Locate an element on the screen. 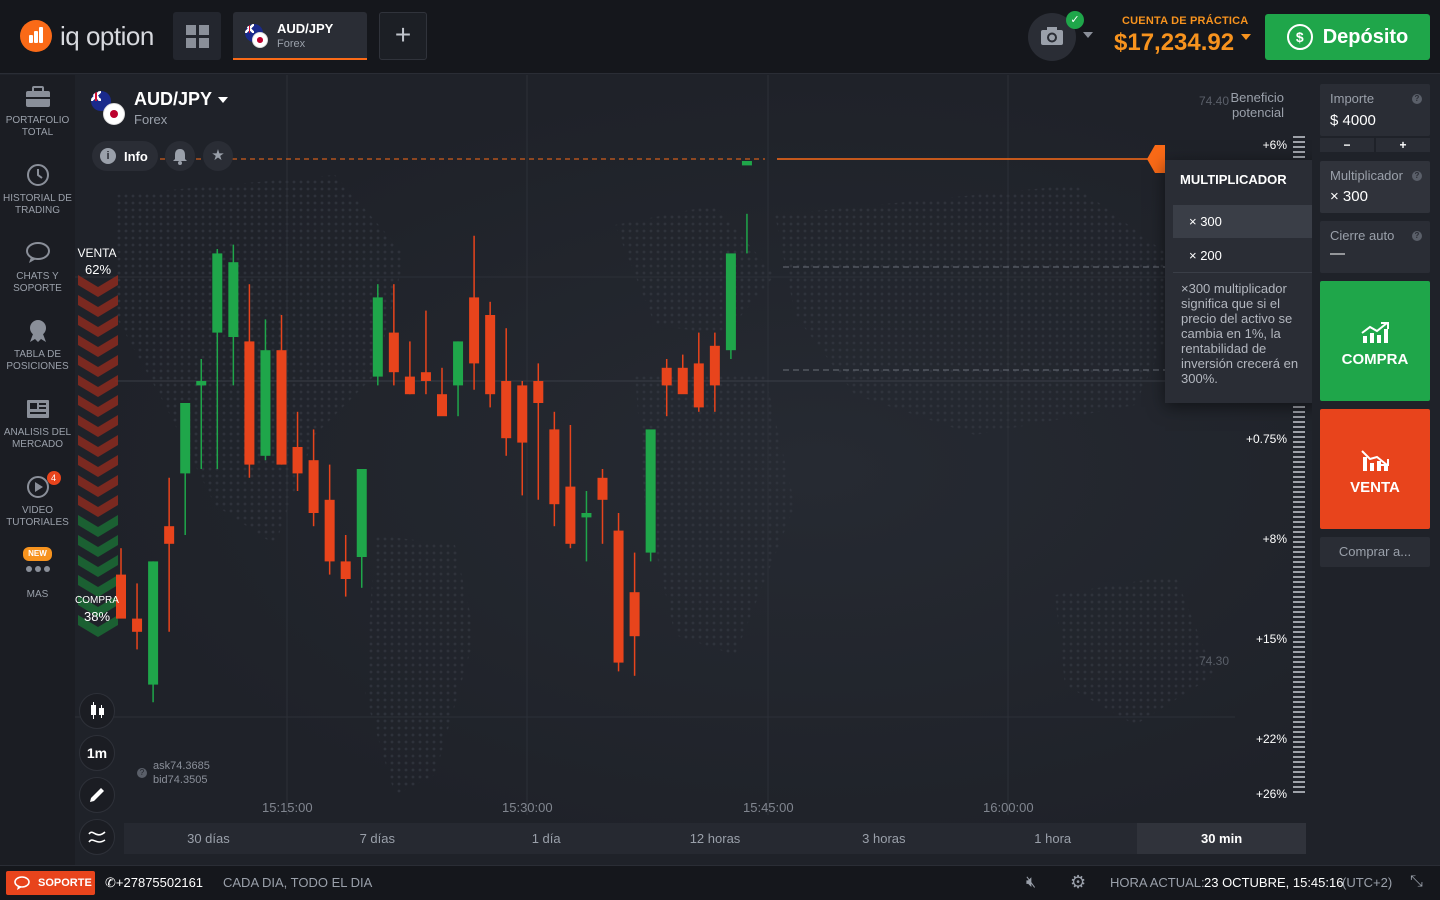 Image resolution: width=1440 pixels, height=900 pixels. deposit-button: $ Depósito is located at coordinates (1347, 37).